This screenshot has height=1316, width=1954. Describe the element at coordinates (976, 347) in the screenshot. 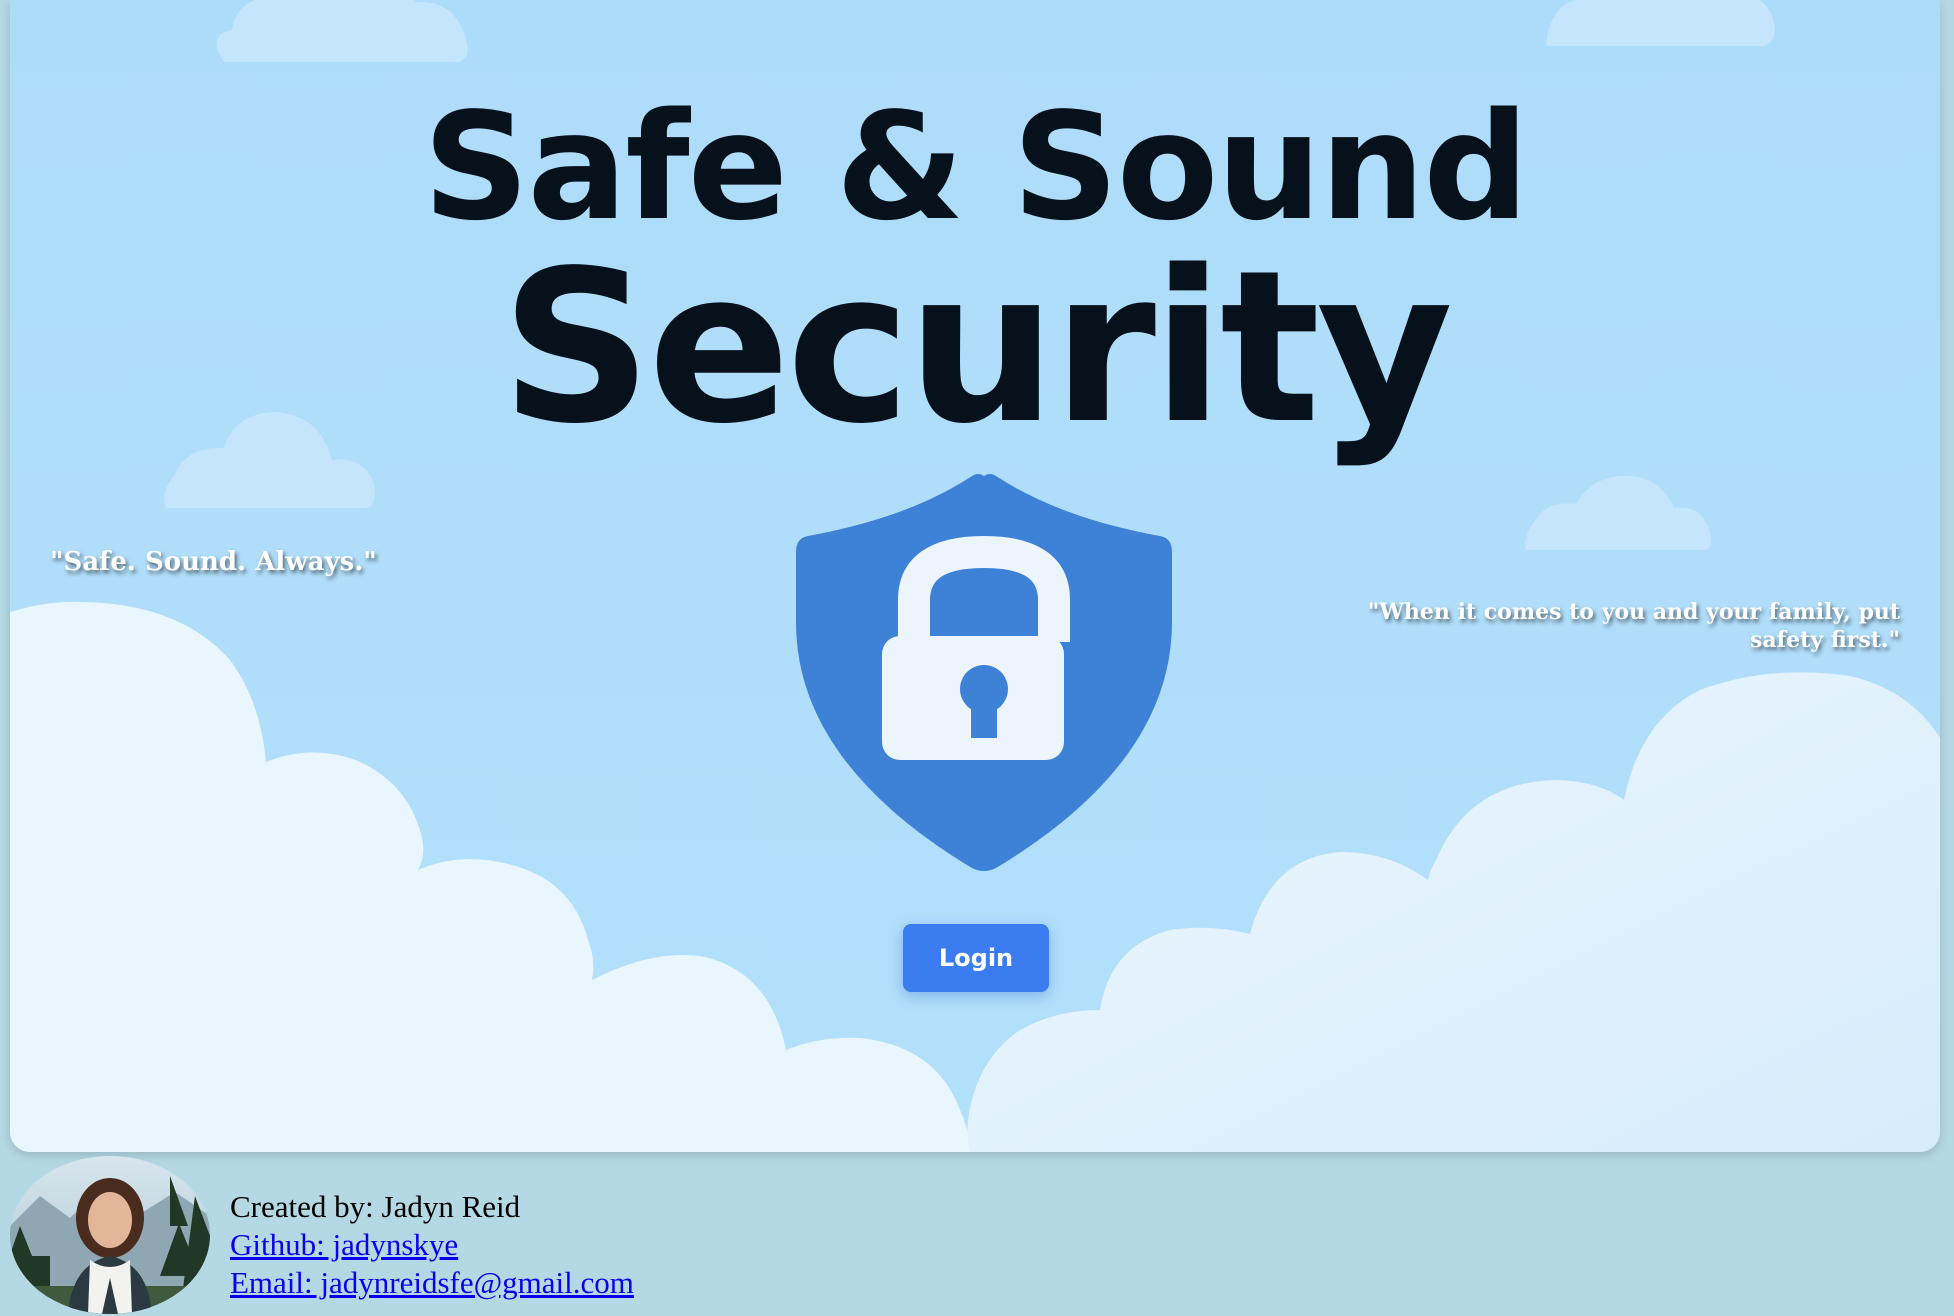

I see `title-line-2: Security` at that location.